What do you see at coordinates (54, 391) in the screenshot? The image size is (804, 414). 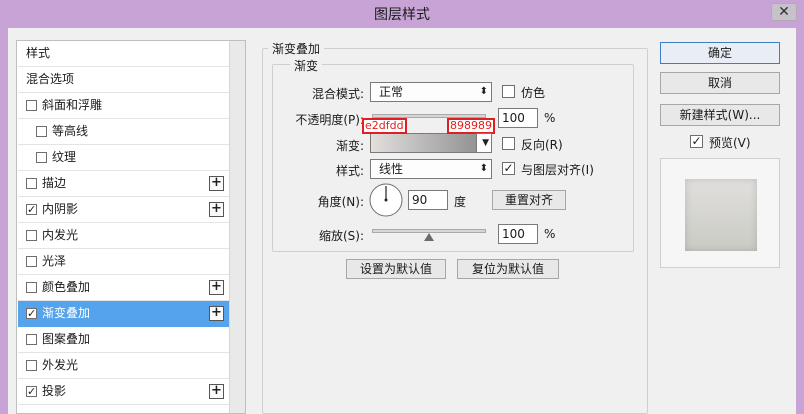 I see `style-list-label: 投影` at bounding box center [54, 391].